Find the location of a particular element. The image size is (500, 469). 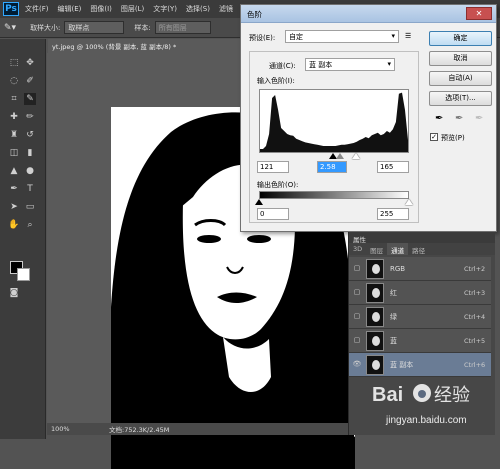

histogram is located at coordinates (334, 121).